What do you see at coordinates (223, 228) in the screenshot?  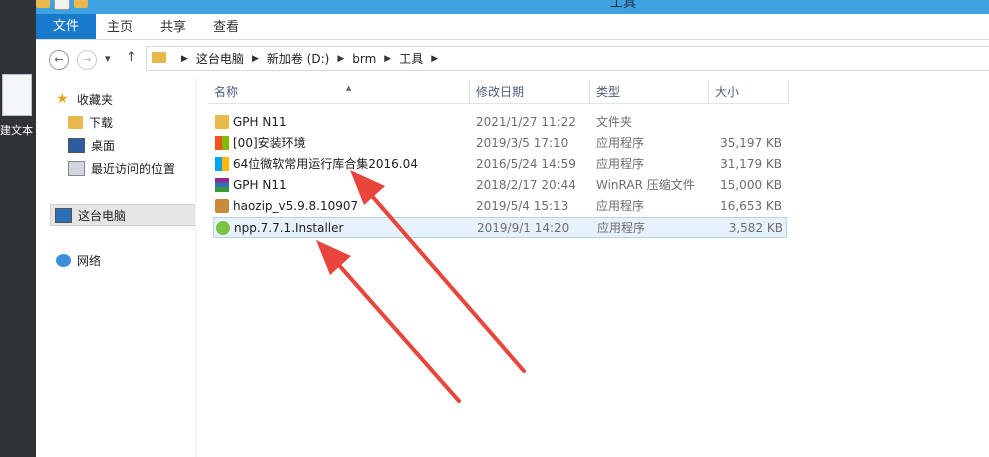 I see `notepadpp-icon` at bounding box center [223, 228].